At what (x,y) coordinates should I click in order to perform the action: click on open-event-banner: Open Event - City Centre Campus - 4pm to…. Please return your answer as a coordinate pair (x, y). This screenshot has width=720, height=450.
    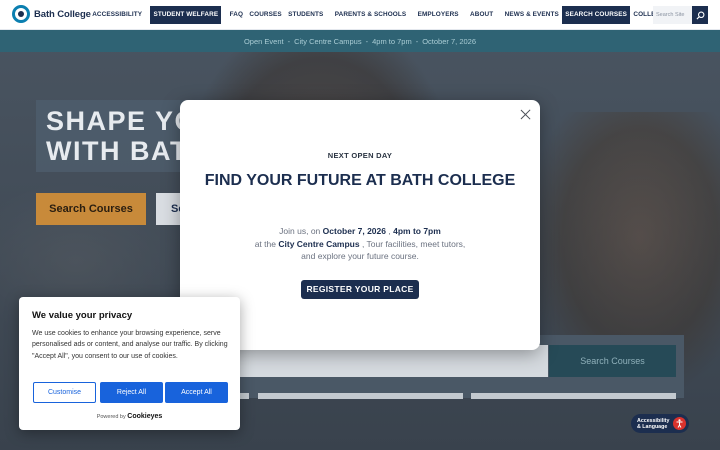
    Looking at the image, I should click on (360, 41).